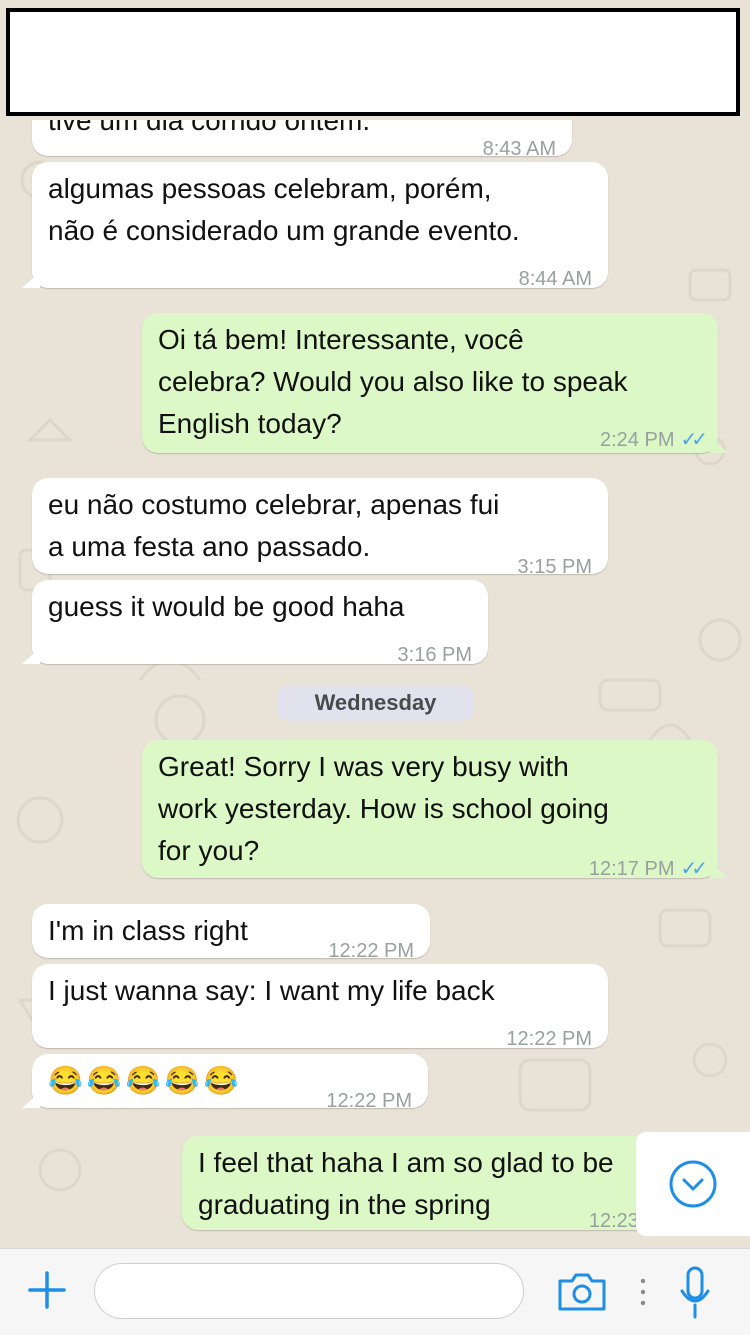 This screenshot has width=750, height=1335. What do you see at coordinates (582, 1292) in the screenshot?
I see `camera-icon` at bounding box center [582, 1292].